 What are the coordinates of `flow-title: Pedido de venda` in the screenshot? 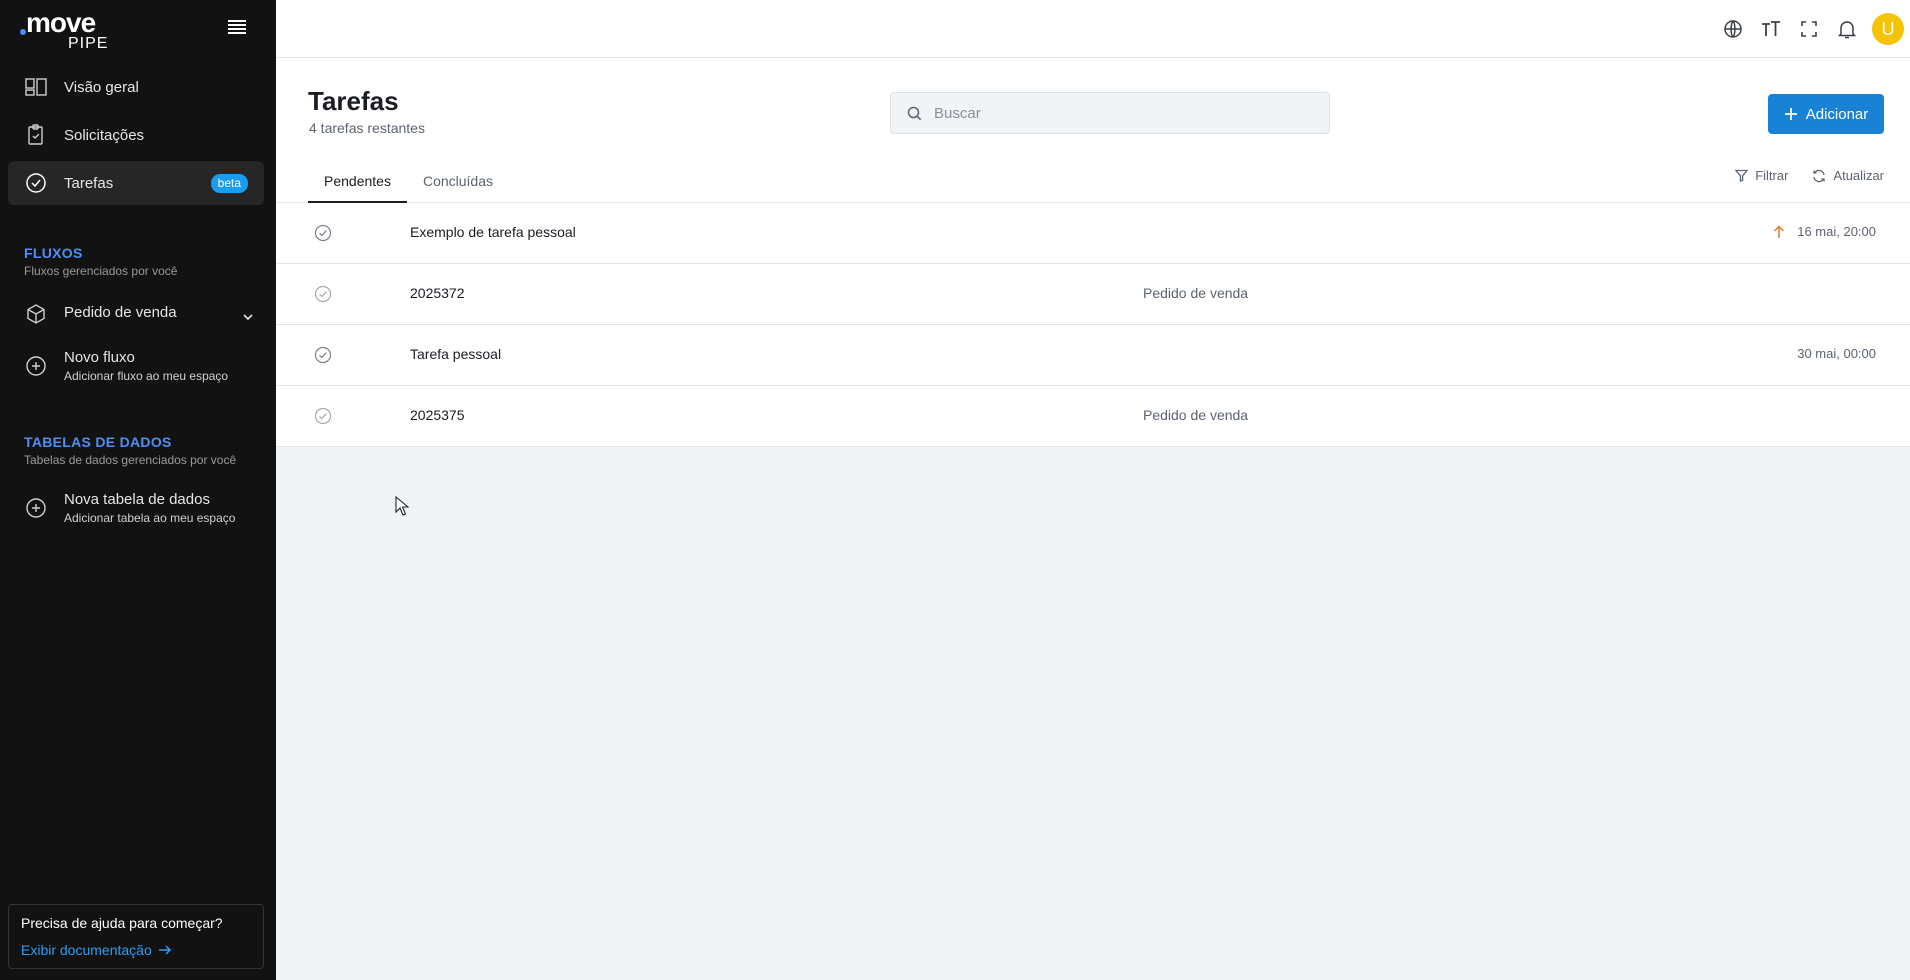 It's located at (120, 312).